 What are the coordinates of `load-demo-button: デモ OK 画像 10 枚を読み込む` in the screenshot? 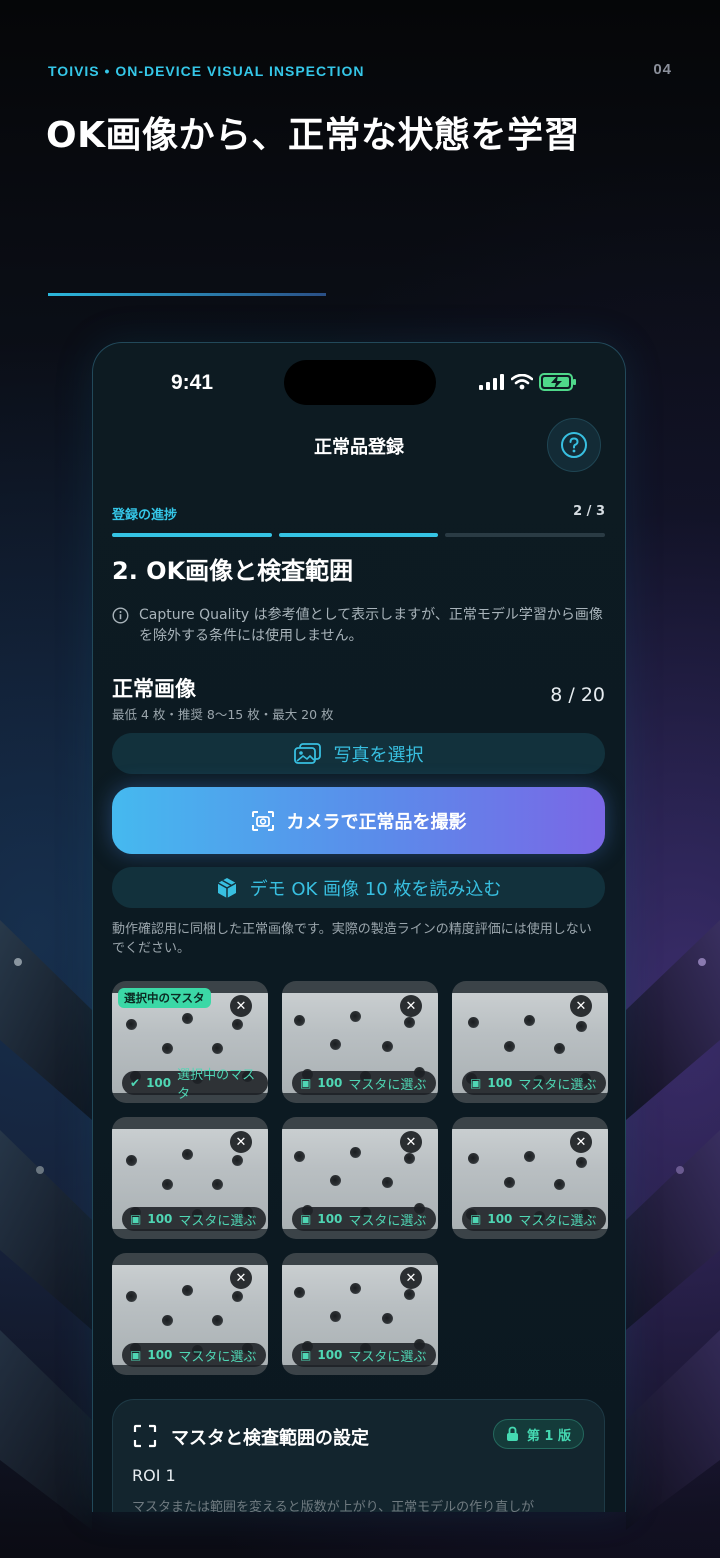 It's located at (358, 887).